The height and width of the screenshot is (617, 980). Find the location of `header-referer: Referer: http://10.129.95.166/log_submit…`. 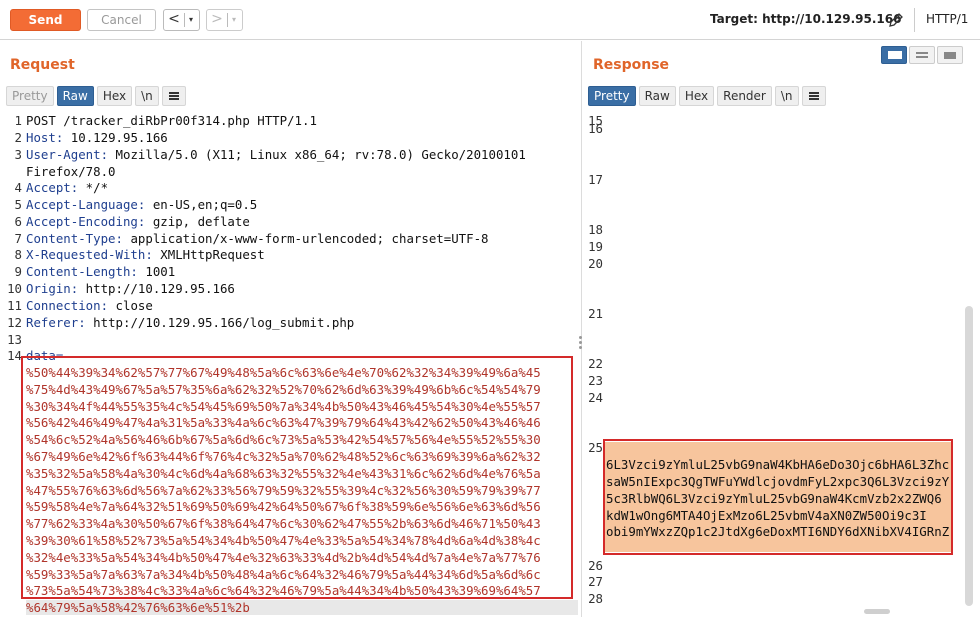

header-referer: Referer: http://10.129.95.166/log_submit… is located at coordinates (190, 322).